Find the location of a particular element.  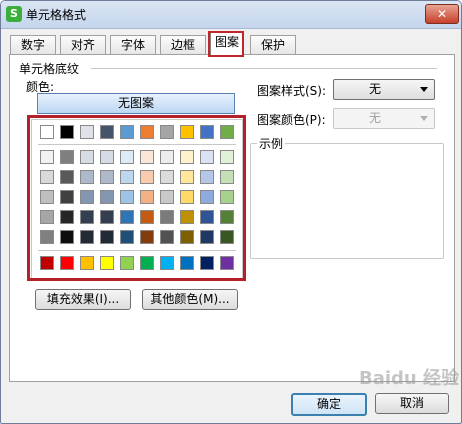

pattern-style-dropdown: 无 is located at coordinates (384, 89).